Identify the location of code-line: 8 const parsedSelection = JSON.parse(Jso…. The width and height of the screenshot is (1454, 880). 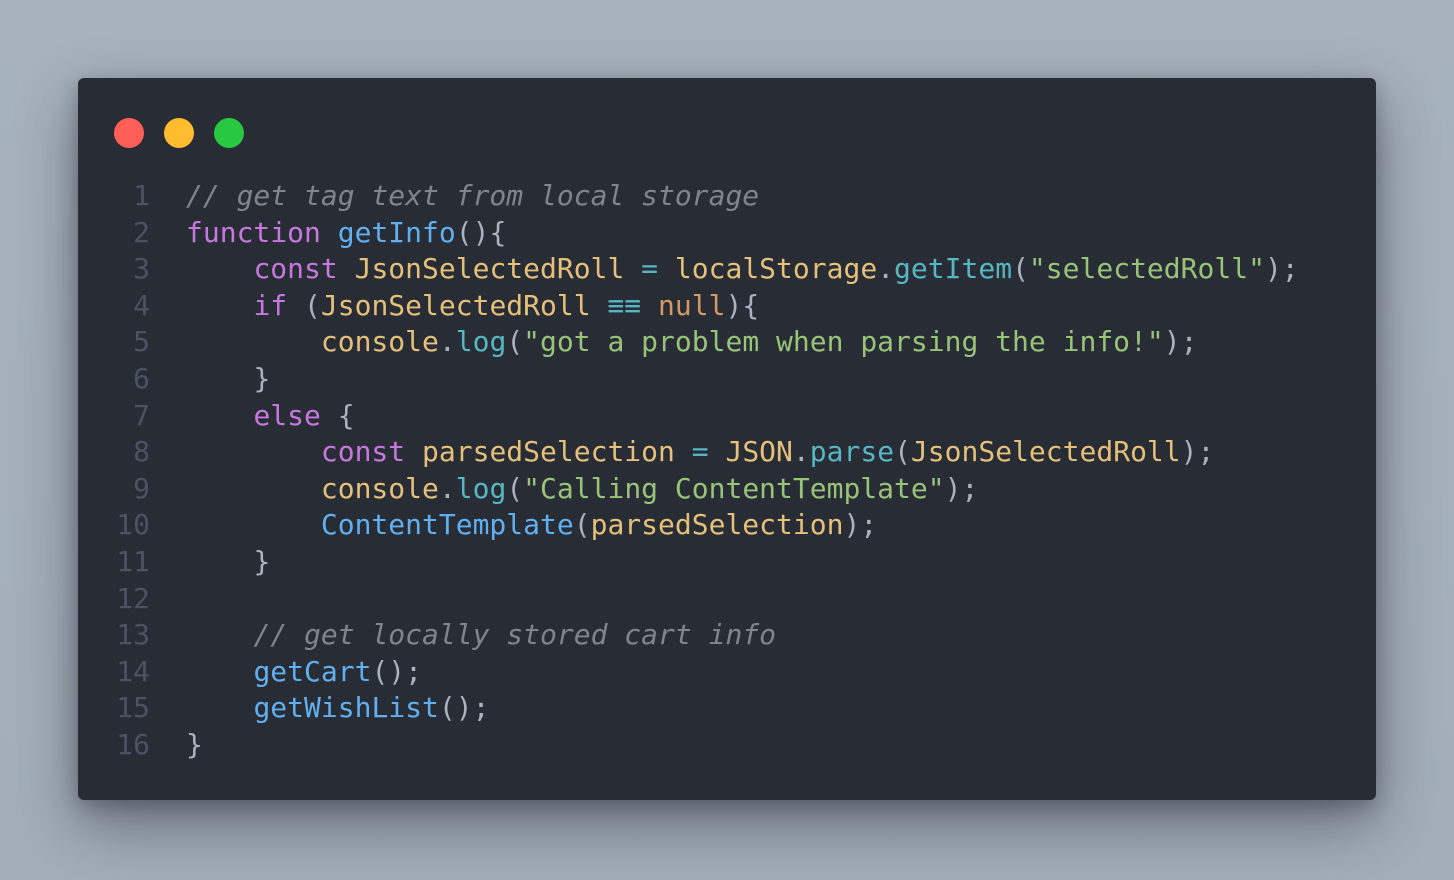
(727, 452).